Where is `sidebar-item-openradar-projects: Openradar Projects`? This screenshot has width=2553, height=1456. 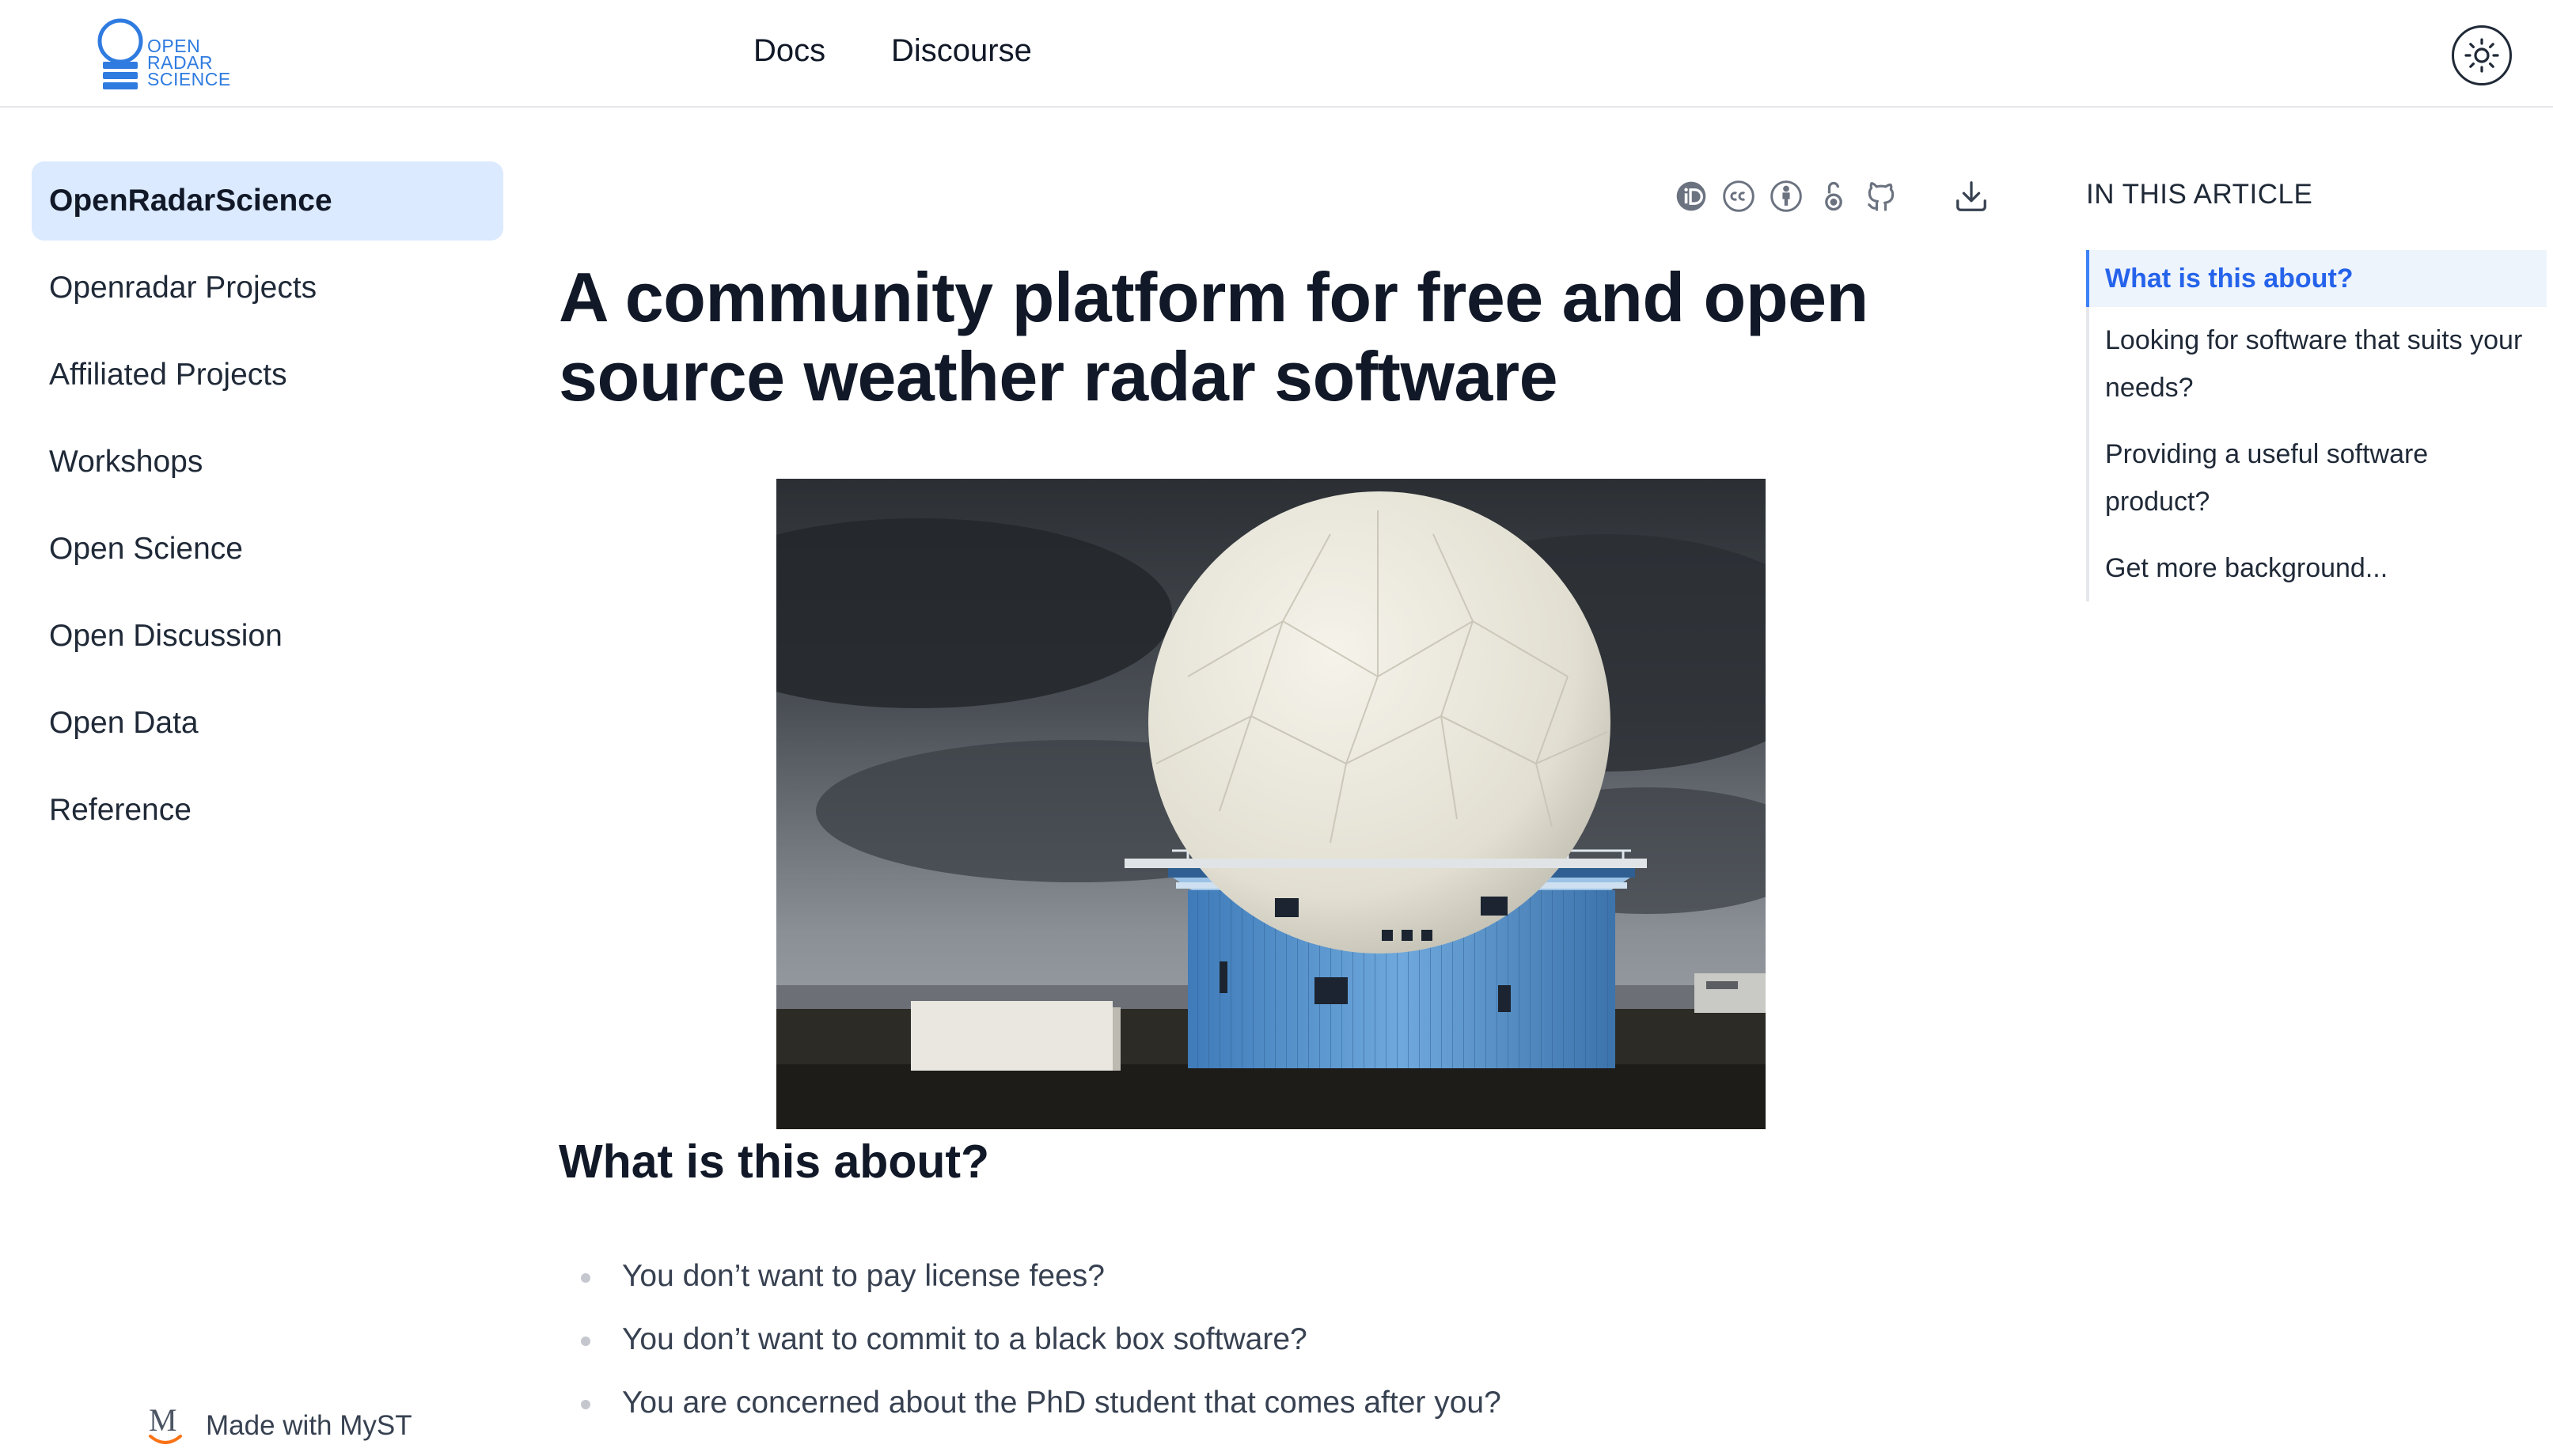
sidebar-item-openradar-projects: Openradar Projects is located at coordinates (267, 288).